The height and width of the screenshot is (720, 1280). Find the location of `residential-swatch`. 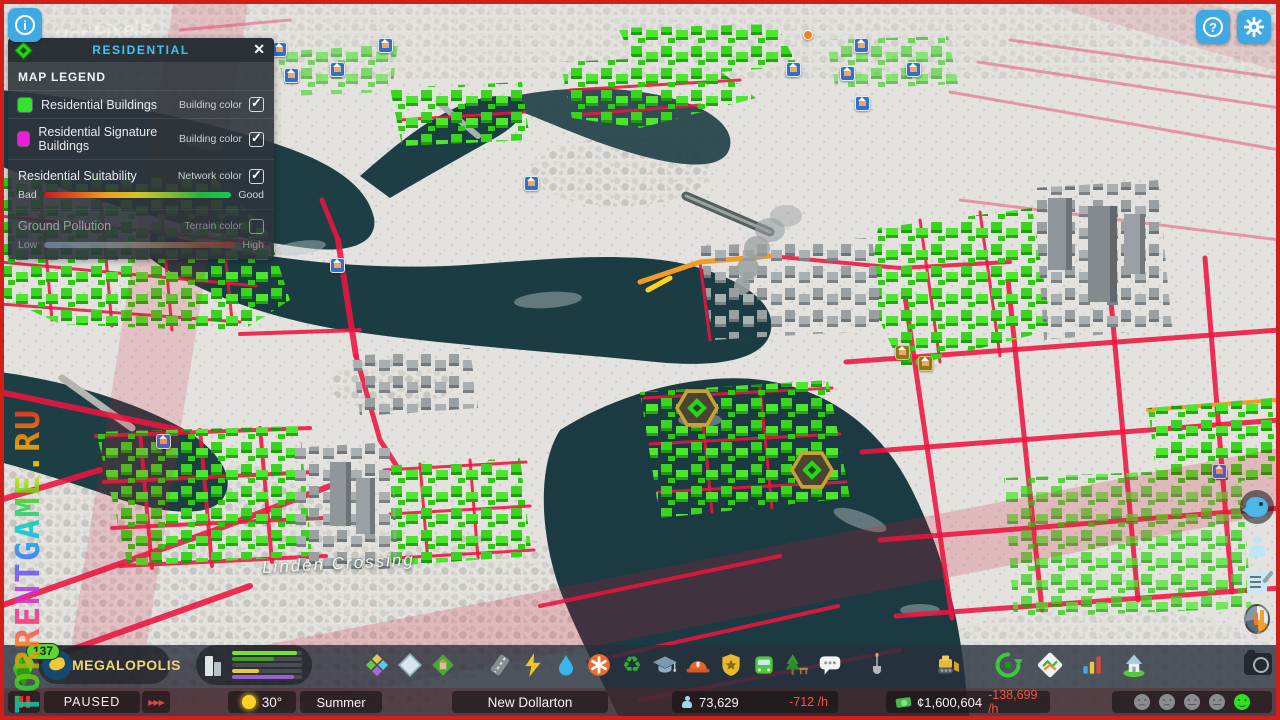

residential-swatch is located at coordinates (25, 104).